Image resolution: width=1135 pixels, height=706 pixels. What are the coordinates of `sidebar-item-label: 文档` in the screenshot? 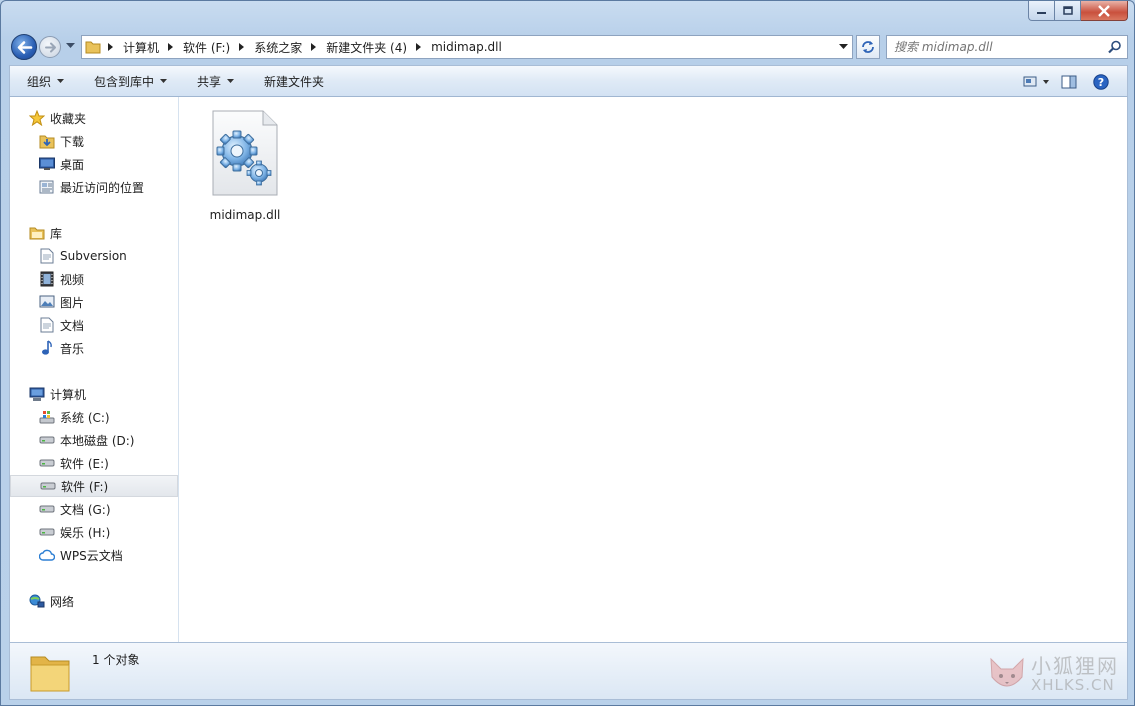 It's located at (72, 325).